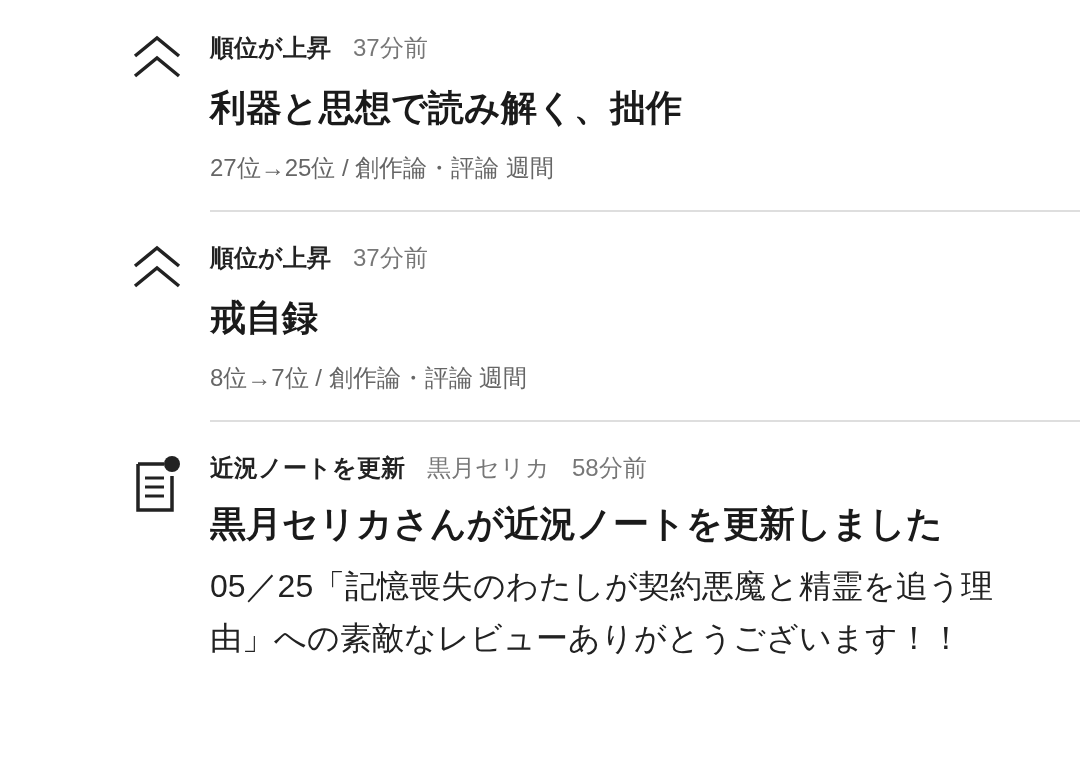  I want to click on item-title: 黒月セリカさんが近況ノートを更新しました, so click(645, 524).